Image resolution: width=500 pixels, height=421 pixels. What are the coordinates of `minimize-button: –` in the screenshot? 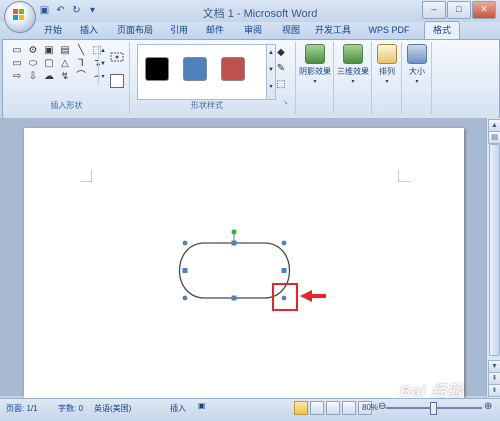 It's located at (434, 10).